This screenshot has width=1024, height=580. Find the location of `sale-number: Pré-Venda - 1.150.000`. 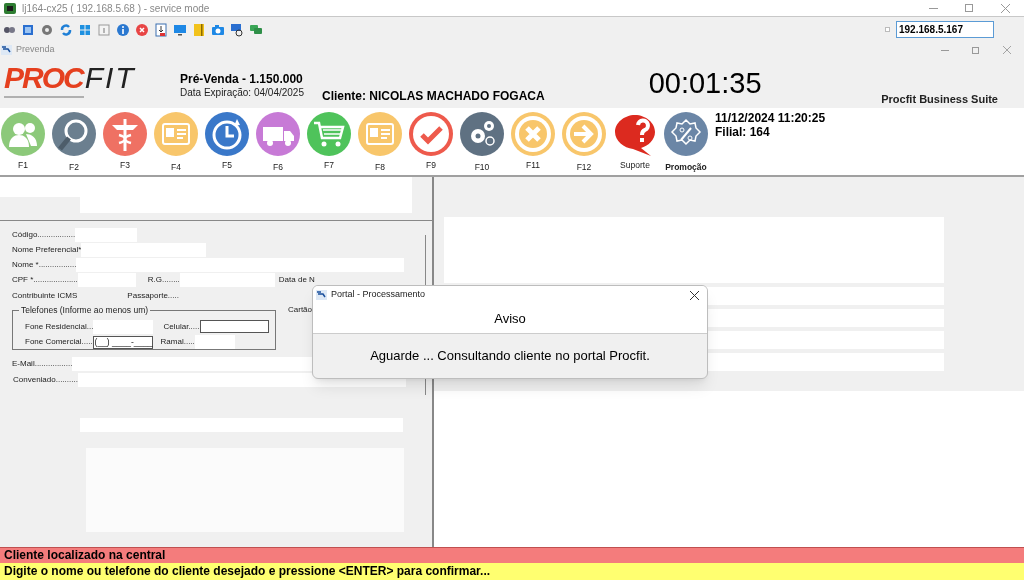

sale-number: Pré-Venda - 1.150.000 is located at coordinates (242, 79).